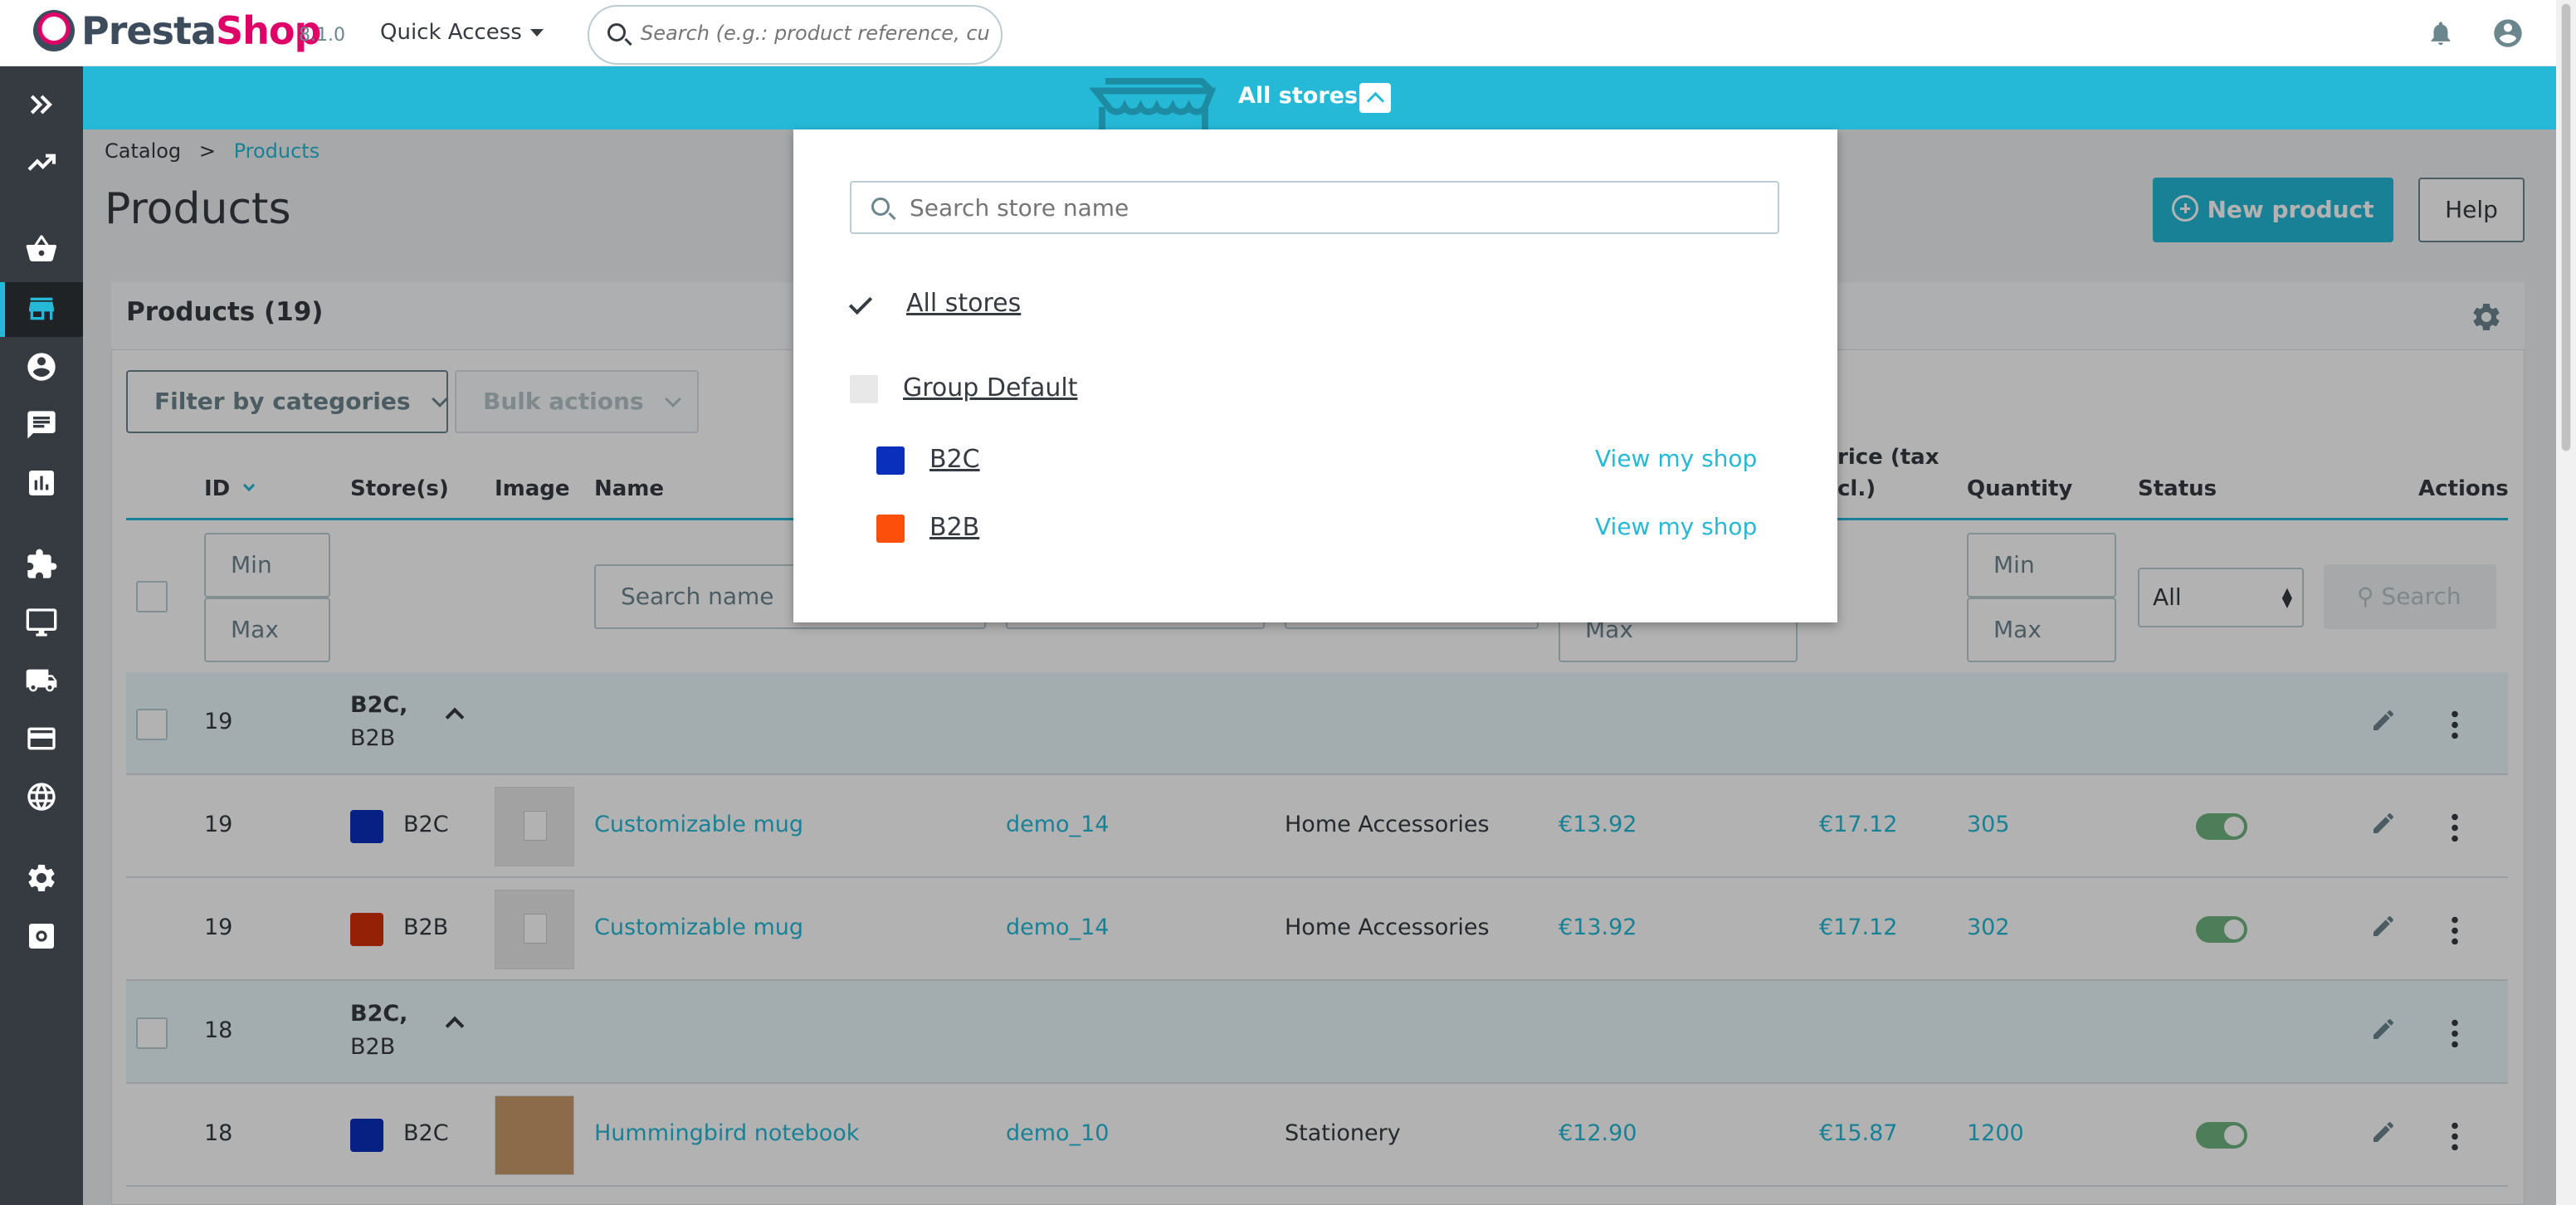 Image resolution: width=2576 pixels, height=1205 pixels. Describe the element at coordinates (2566, 227) in the screenshot. I see `scrollbar-thumb` at that location.